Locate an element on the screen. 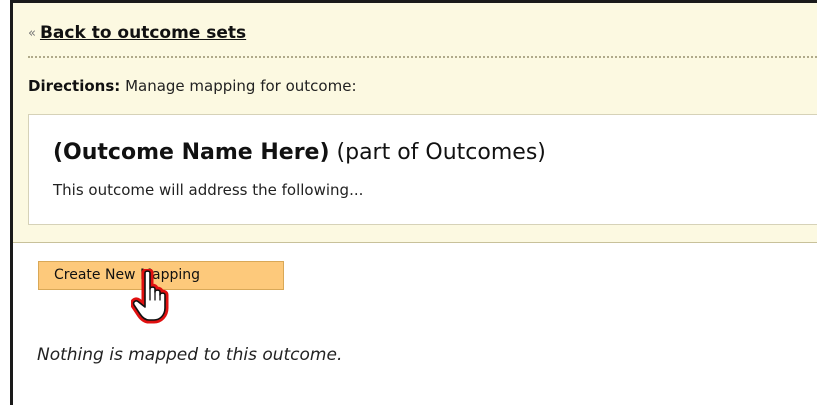 The height and width of the screenshot is (405, 817). empty-mappings-message: Nothing is mapped to this outcome. is located at coordinates (190, 355).